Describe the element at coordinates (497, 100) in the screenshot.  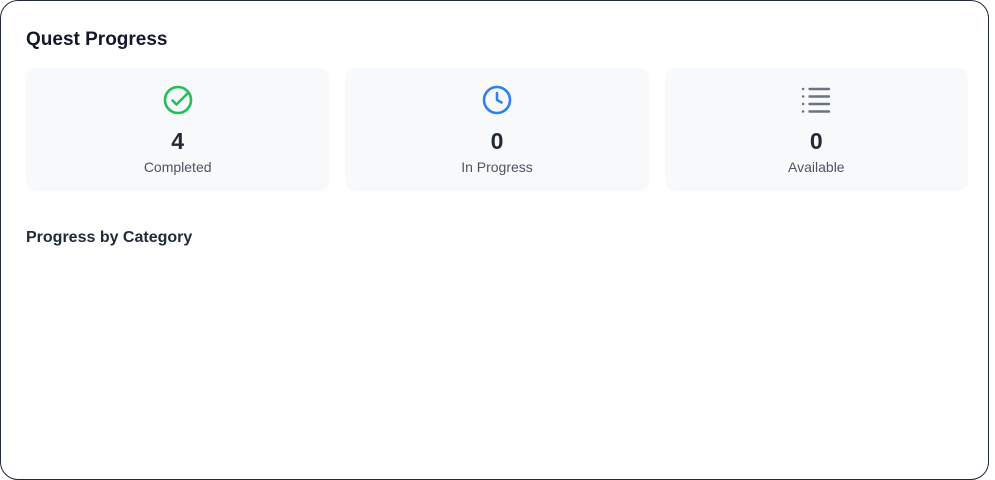
I see `clock-icon` at that location.